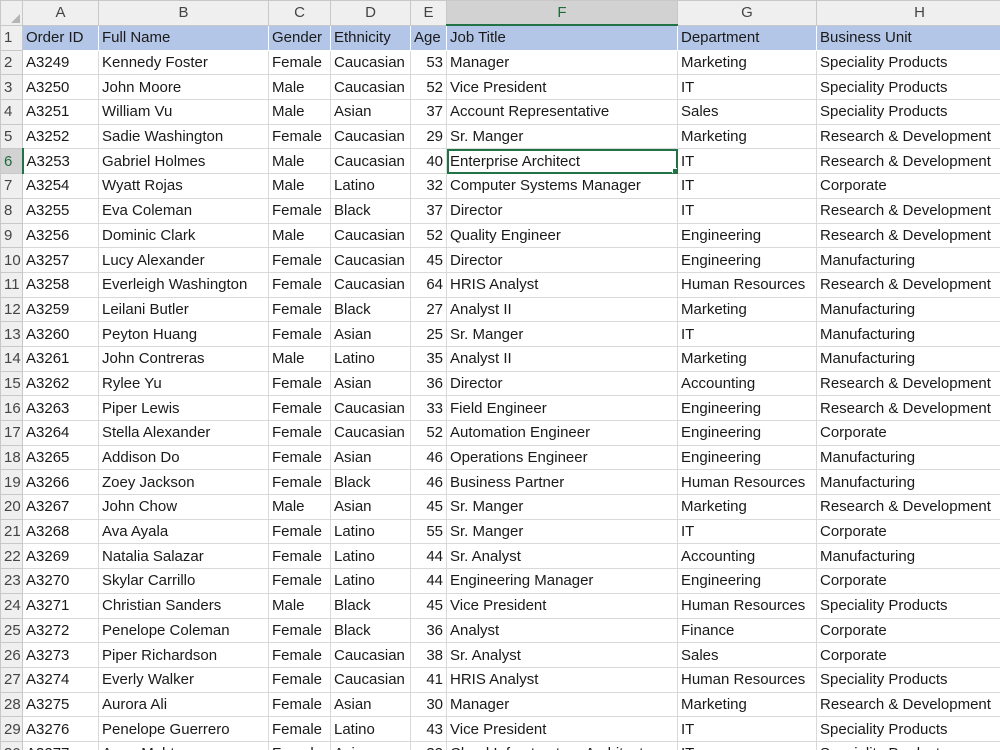 This screenshot has width=1000, height=750. I want to click on cell-order-id: A3251, so click(60, 112).